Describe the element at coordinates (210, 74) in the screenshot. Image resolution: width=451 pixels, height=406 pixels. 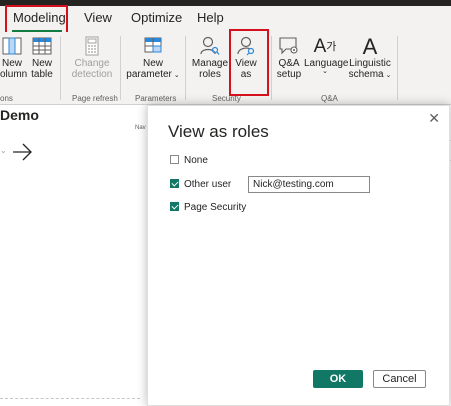
I see `manage-roles-label-2: roles` at that location.